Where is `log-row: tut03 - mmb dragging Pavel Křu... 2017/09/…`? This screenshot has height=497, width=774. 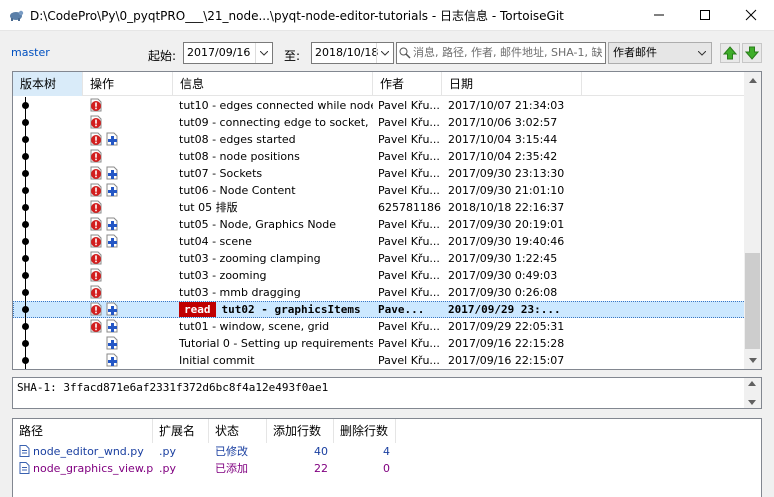 log-row: tut03 - mmb dragging Pavel Křu... 2017/09/… is located at coordinates (379, 292).